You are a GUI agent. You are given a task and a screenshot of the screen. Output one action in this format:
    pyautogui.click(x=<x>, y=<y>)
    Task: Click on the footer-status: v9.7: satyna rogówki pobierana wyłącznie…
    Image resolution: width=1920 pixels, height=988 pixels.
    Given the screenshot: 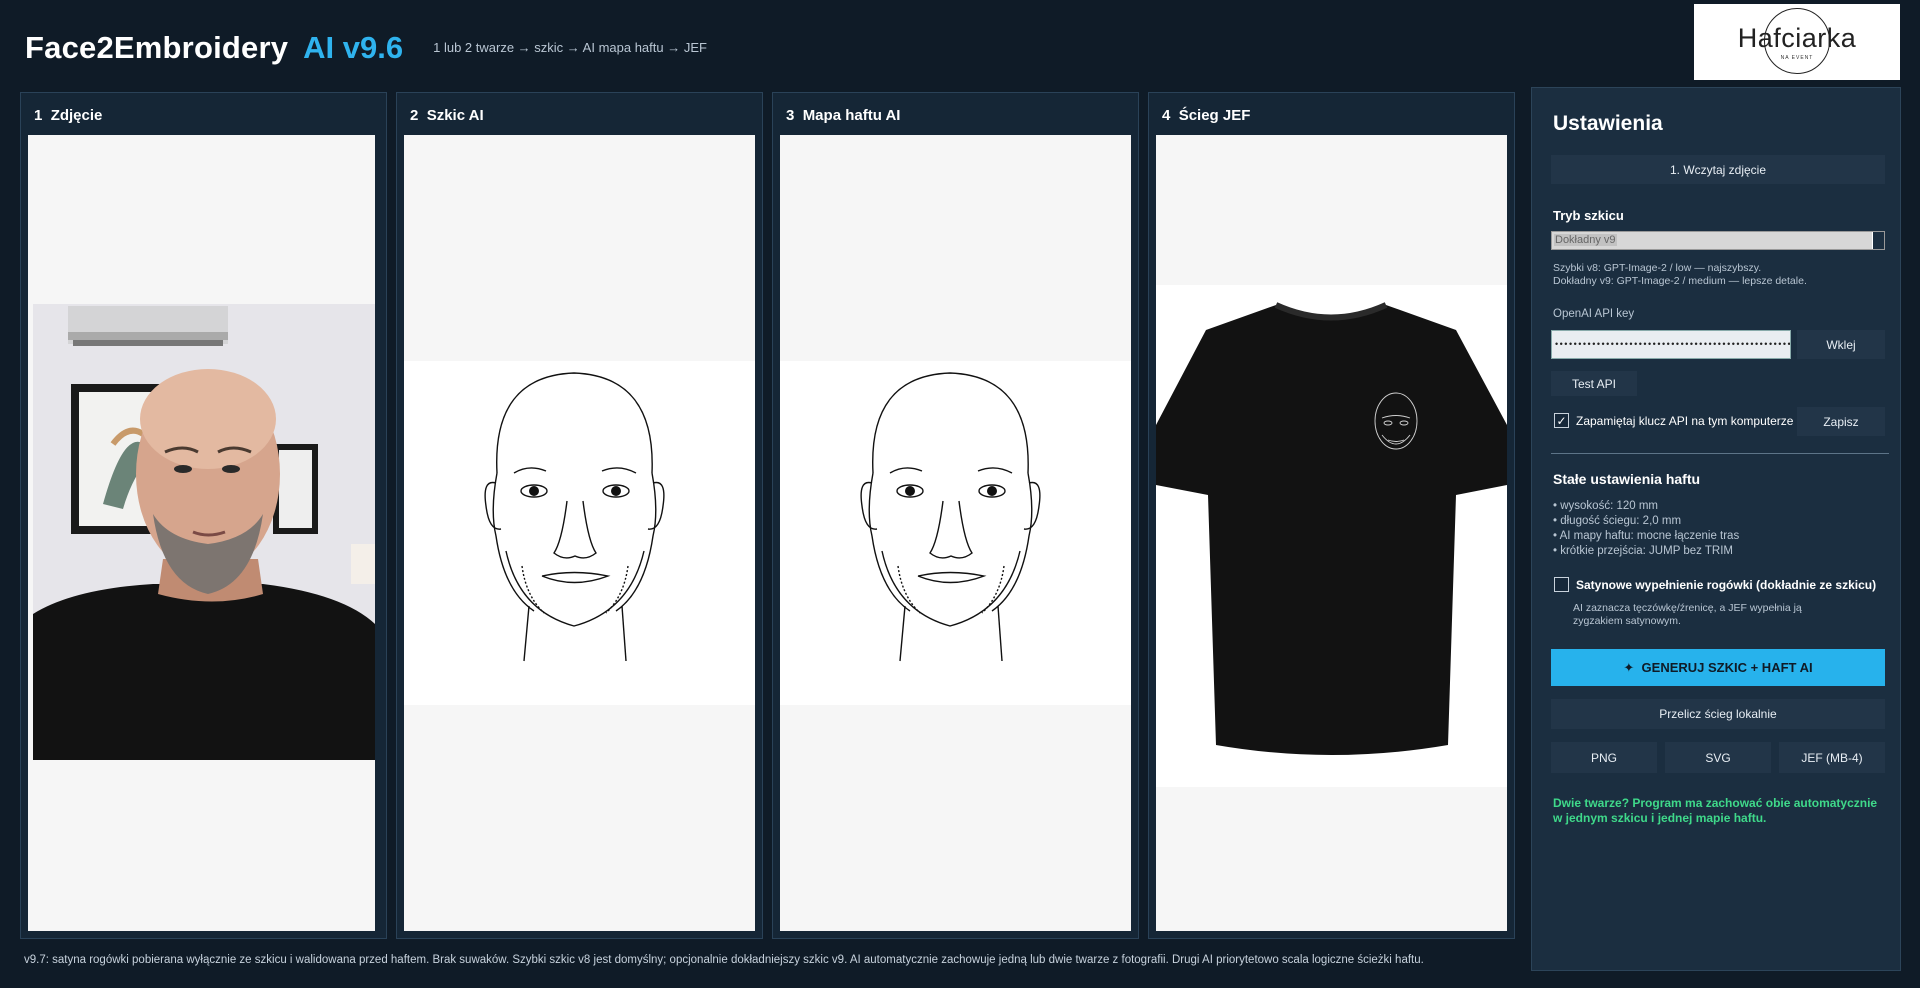 What is the action you would take?
    pyautogui.click(x=724, y=960)
    